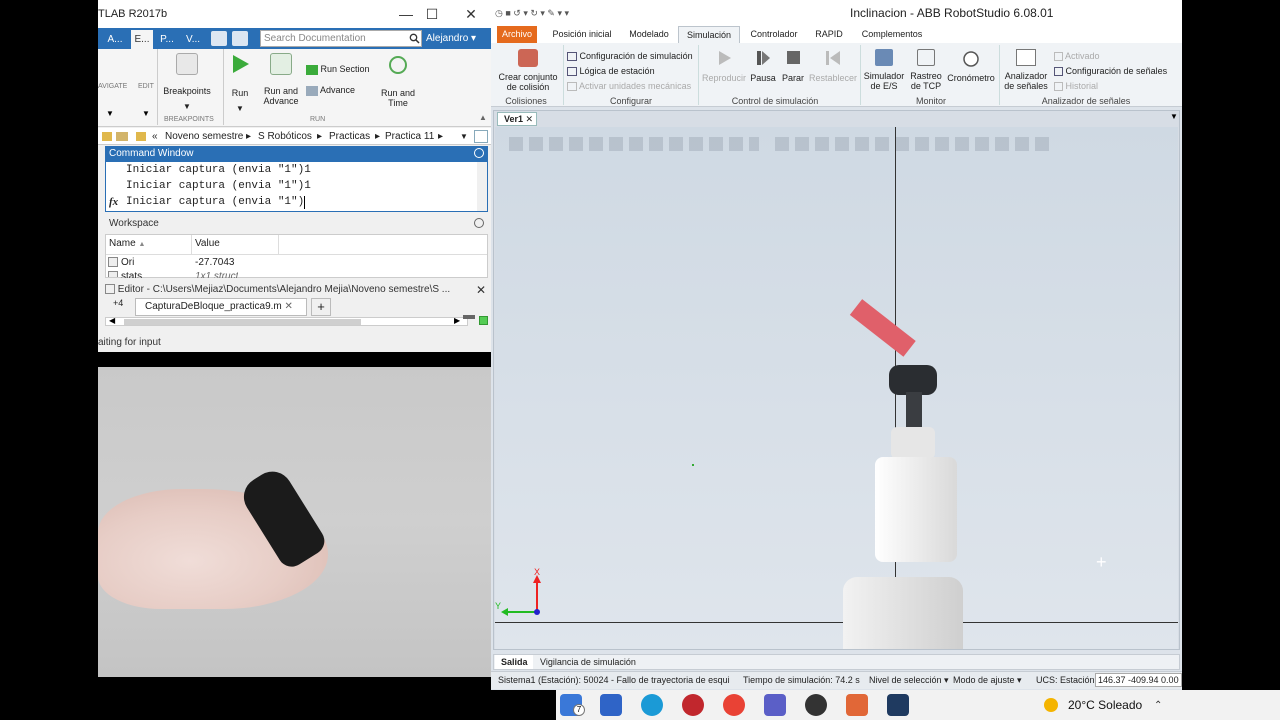 The width and height of the screenshot is (1280, 720). I want to click on editor-file-tab: CapturaDeBloque_practica9.m ✕, so click(221, 307).